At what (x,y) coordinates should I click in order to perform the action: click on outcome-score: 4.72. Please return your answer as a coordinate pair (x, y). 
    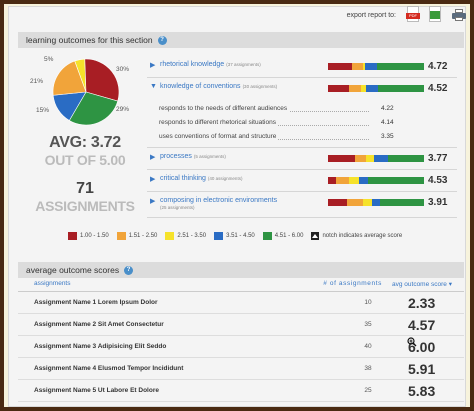
    Looking at the image, I should click on (438, 66).